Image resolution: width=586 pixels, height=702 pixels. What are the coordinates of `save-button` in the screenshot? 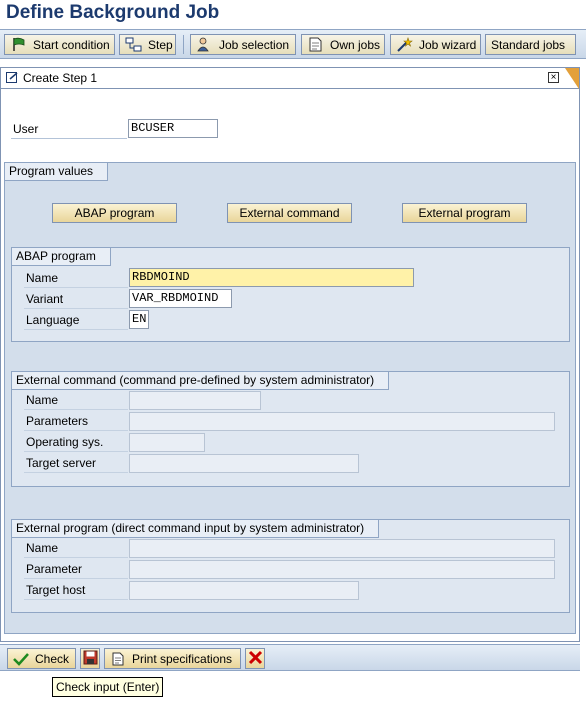 It's located at (90, 658).